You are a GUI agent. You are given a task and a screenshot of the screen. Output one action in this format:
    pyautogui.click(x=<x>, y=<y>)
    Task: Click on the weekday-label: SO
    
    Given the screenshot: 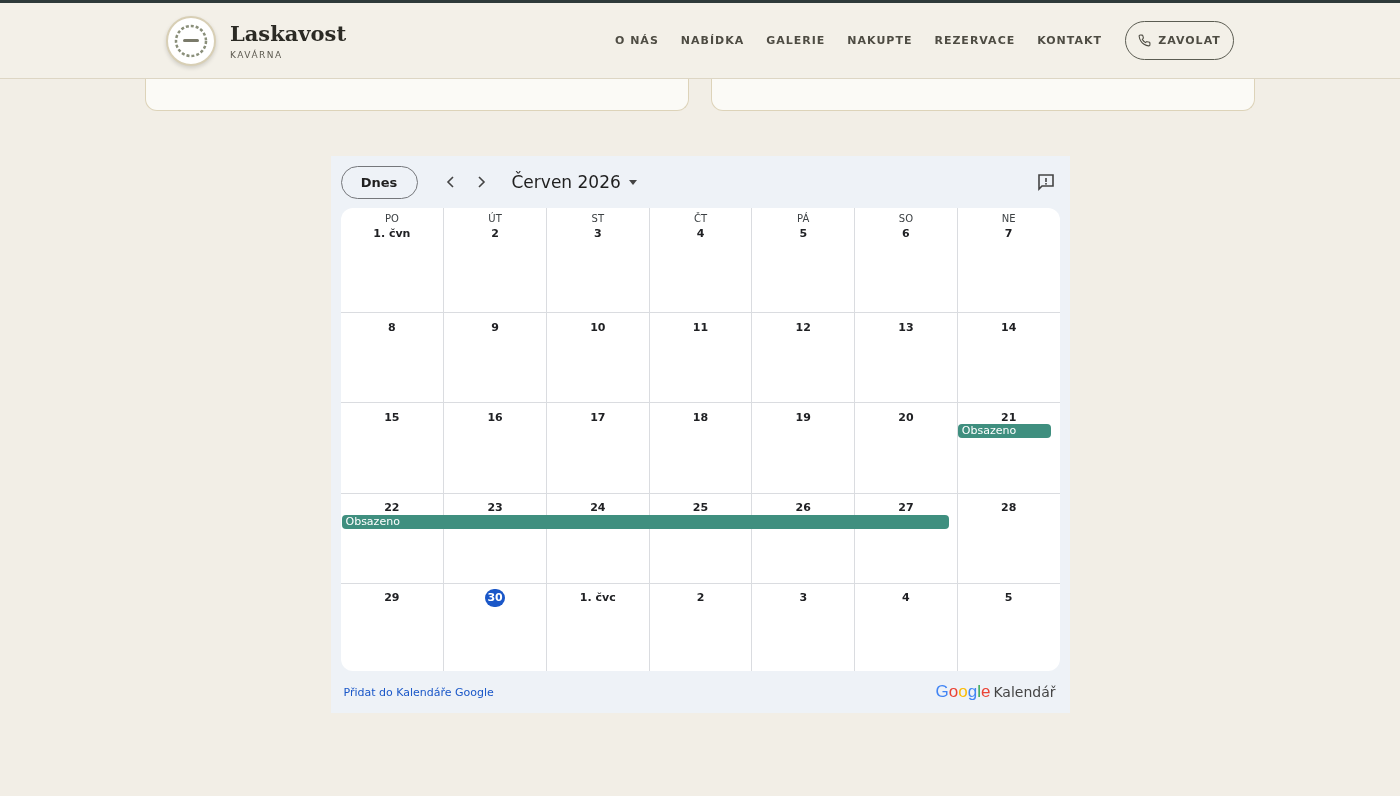 What is the action you would take?
    pyautogui.click(x=906, y=218)
    